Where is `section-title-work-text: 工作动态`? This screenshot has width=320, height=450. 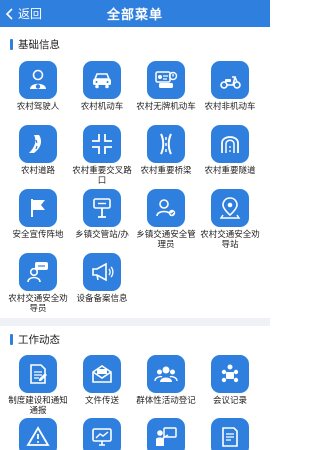 section-title-work-text: 工作动态 is located at coordinates (39, 339).